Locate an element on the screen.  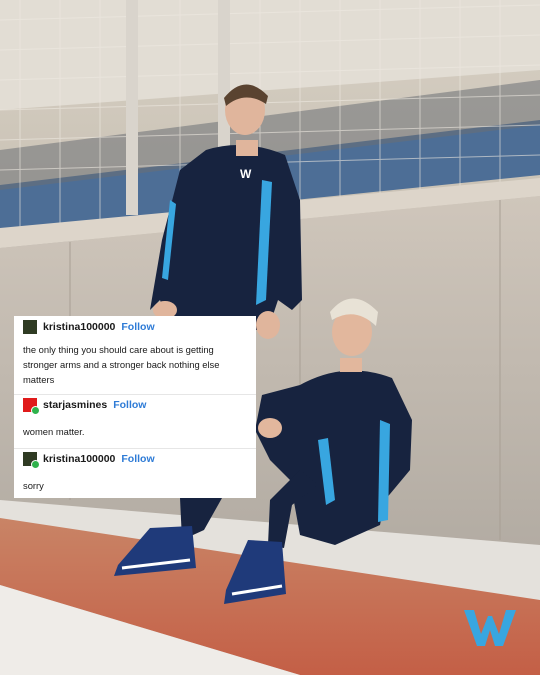
post: kristina100000 Follow sorry is located at coordinates (135, 473).